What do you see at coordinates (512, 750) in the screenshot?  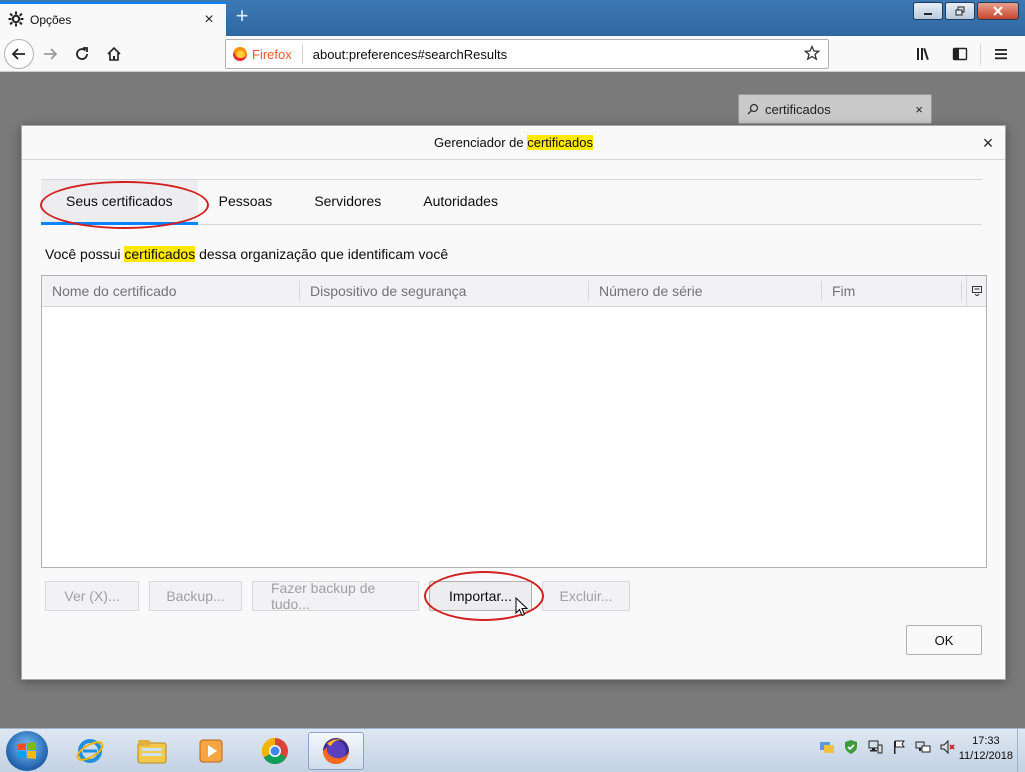 I see `taskbar: 17:33 11/12/2018` at bounding box center [512, 750].